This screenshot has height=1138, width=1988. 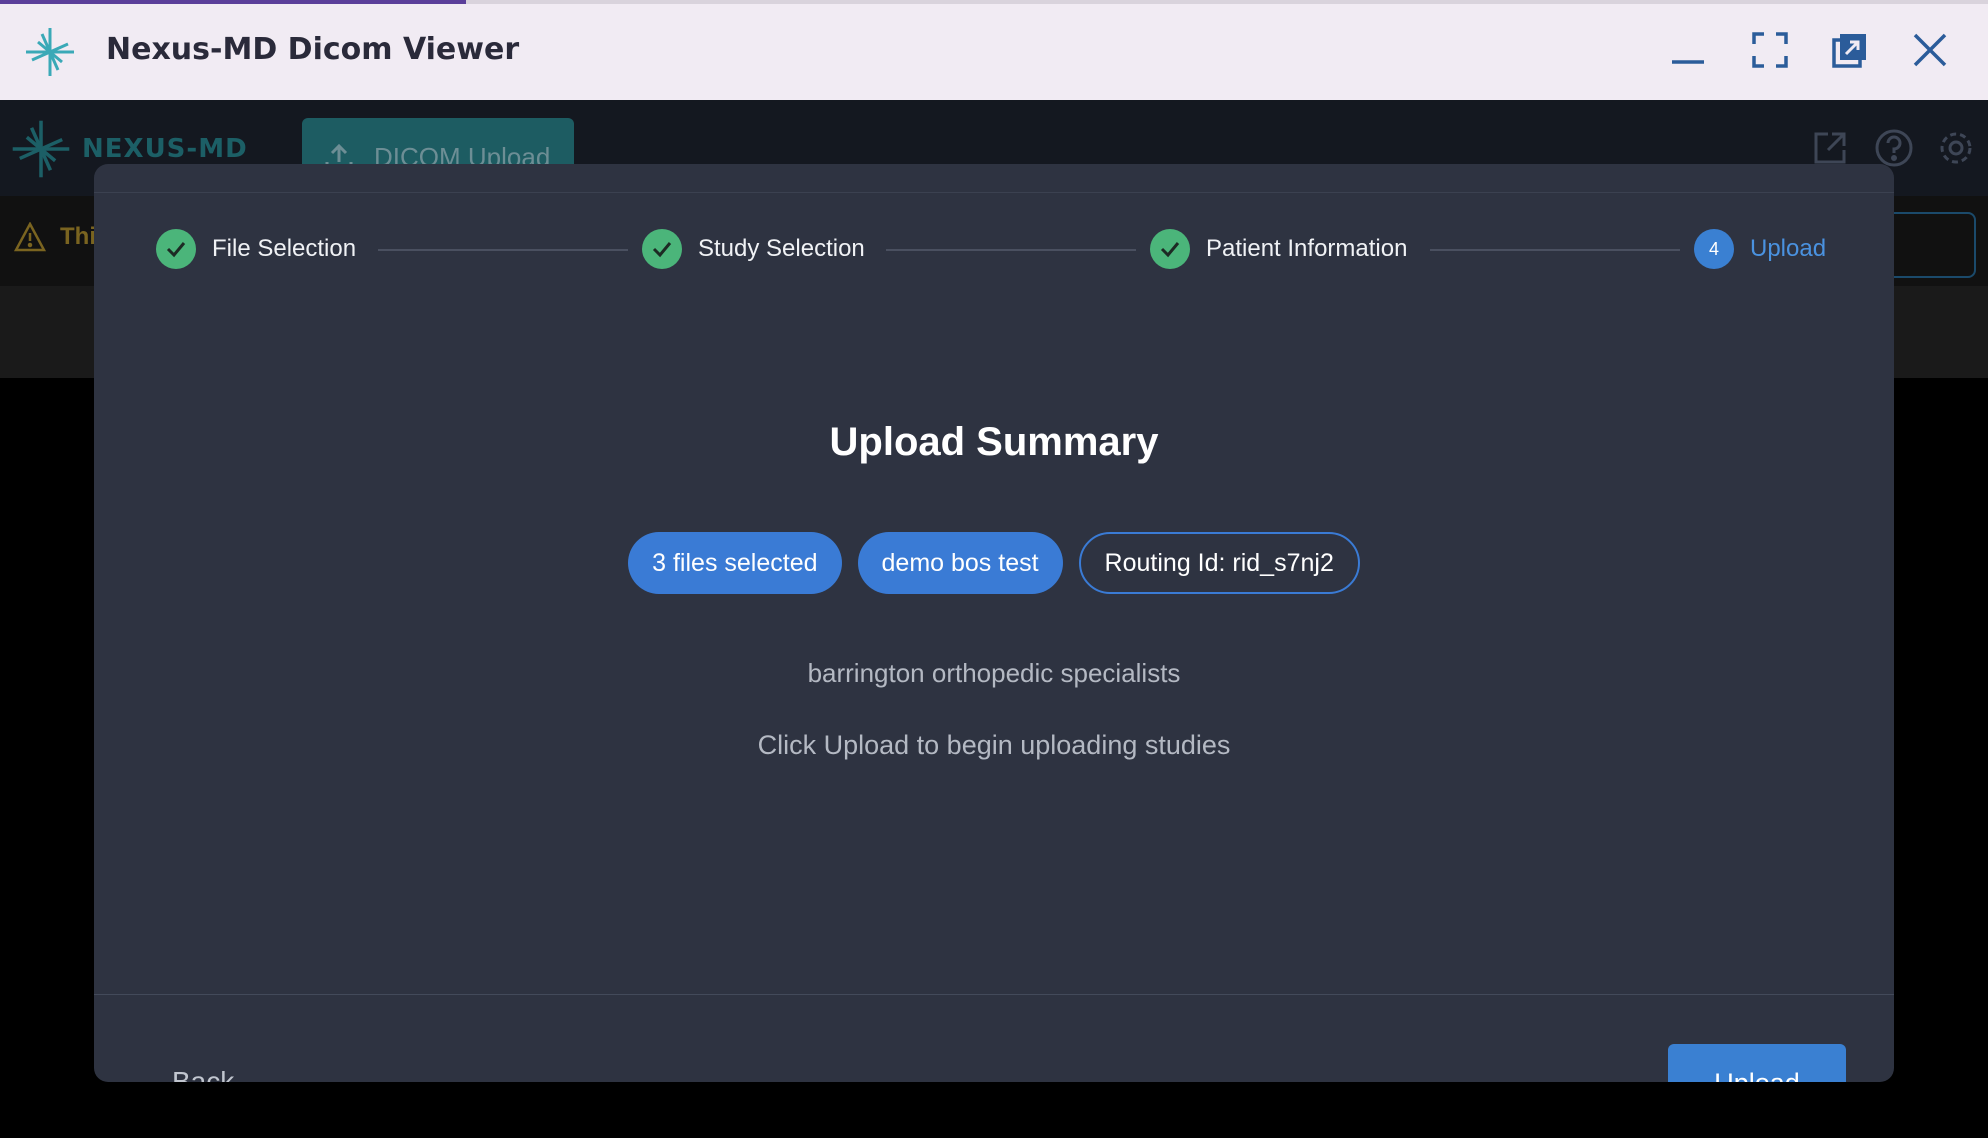 I want to click on warning-text: Thi, so click(x=78, y=236).